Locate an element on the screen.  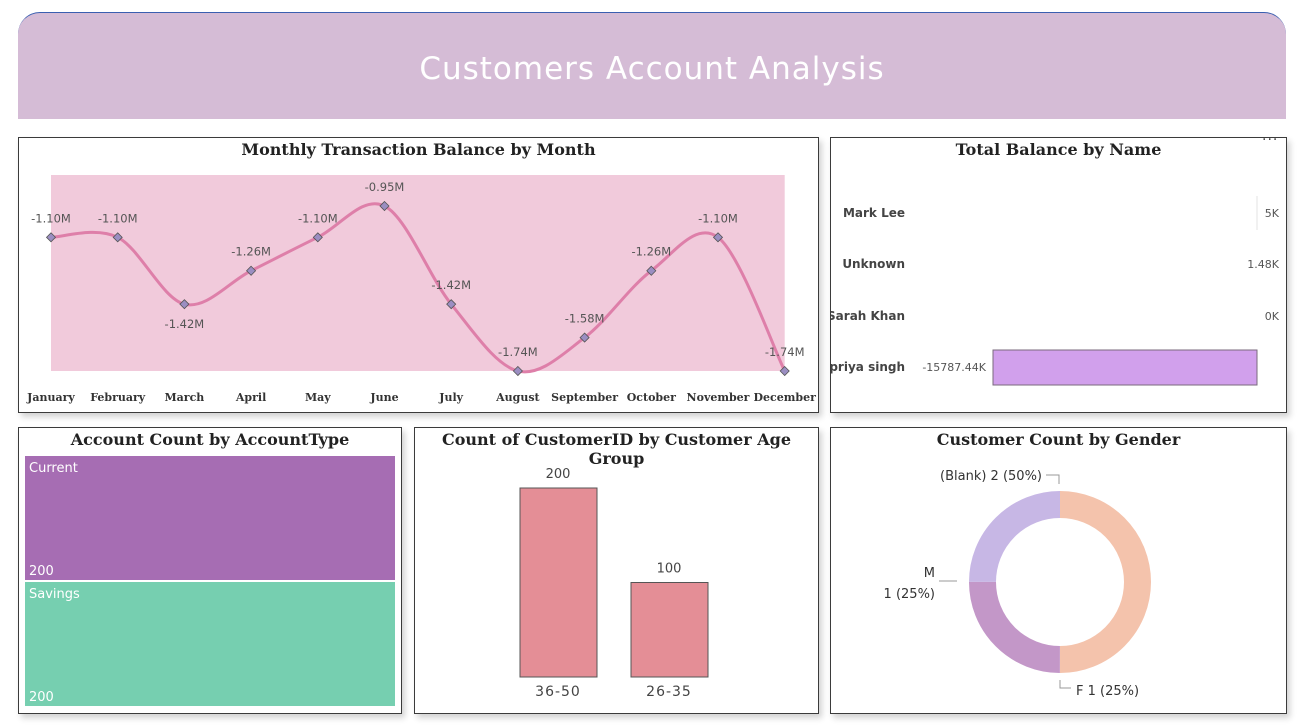
data-label-december: -1.74M is located at coordinates (785, 352).